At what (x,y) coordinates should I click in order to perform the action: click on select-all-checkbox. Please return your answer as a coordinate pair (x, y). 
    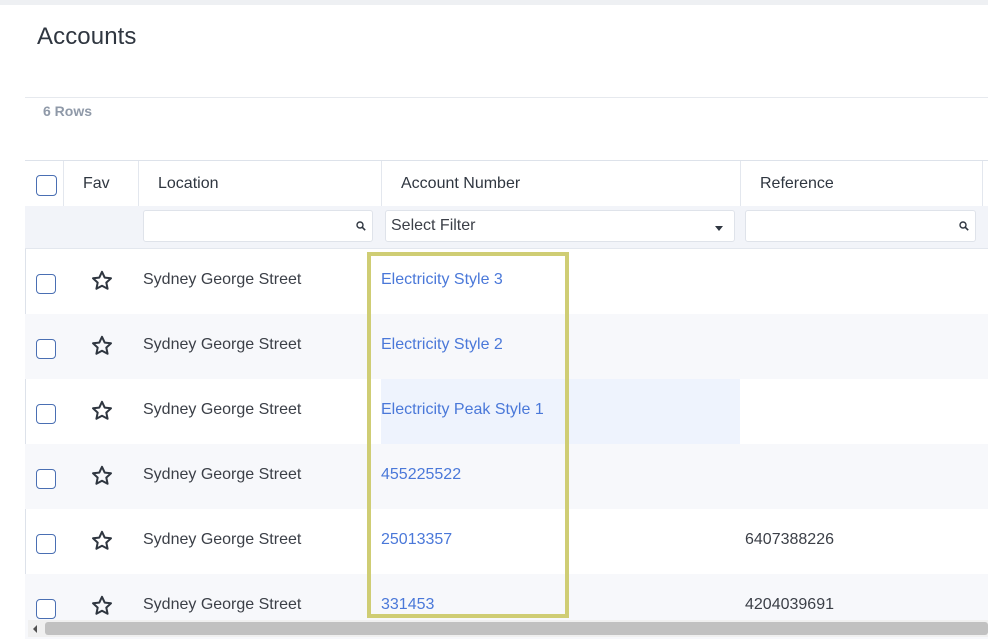
    Looking at the image, I should click on (46, 185).